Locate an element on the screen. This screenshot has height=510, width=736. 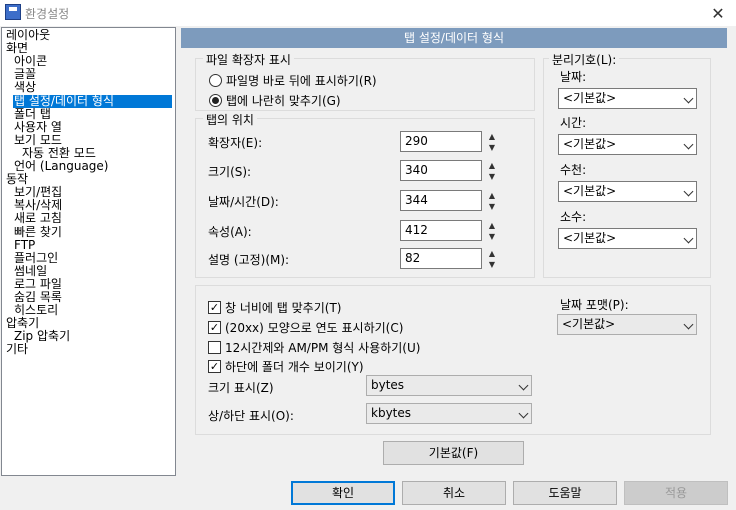
cancel-button: 취소 is located at coordinates (454, 493).